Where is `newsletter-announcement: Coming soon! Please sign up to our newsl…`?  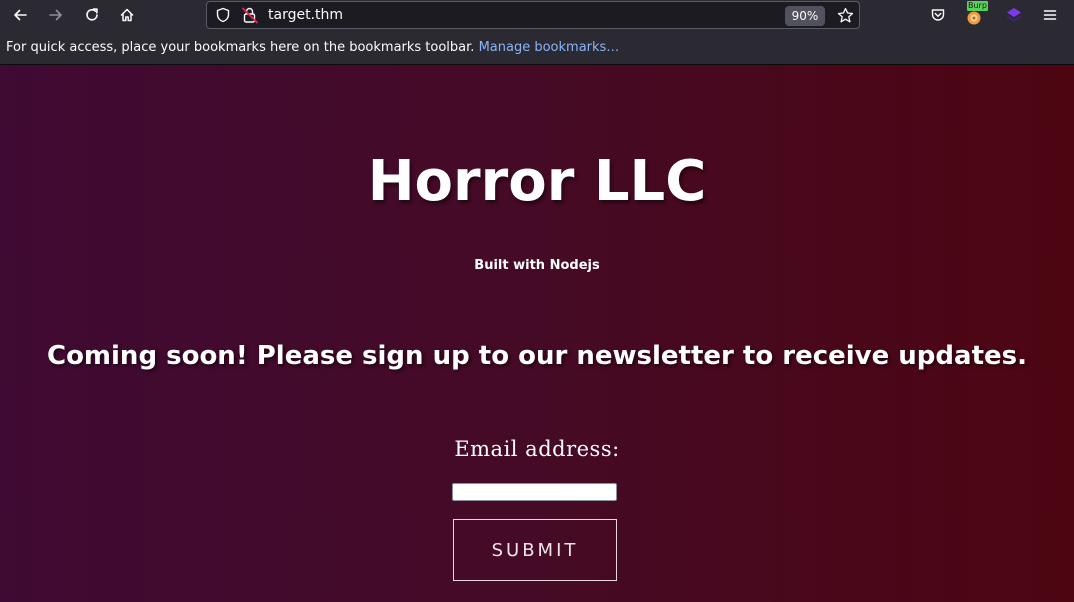
newsletter-announcement: Coming soon! Please sign up to our newsl… is located at coordinates (536, 356).